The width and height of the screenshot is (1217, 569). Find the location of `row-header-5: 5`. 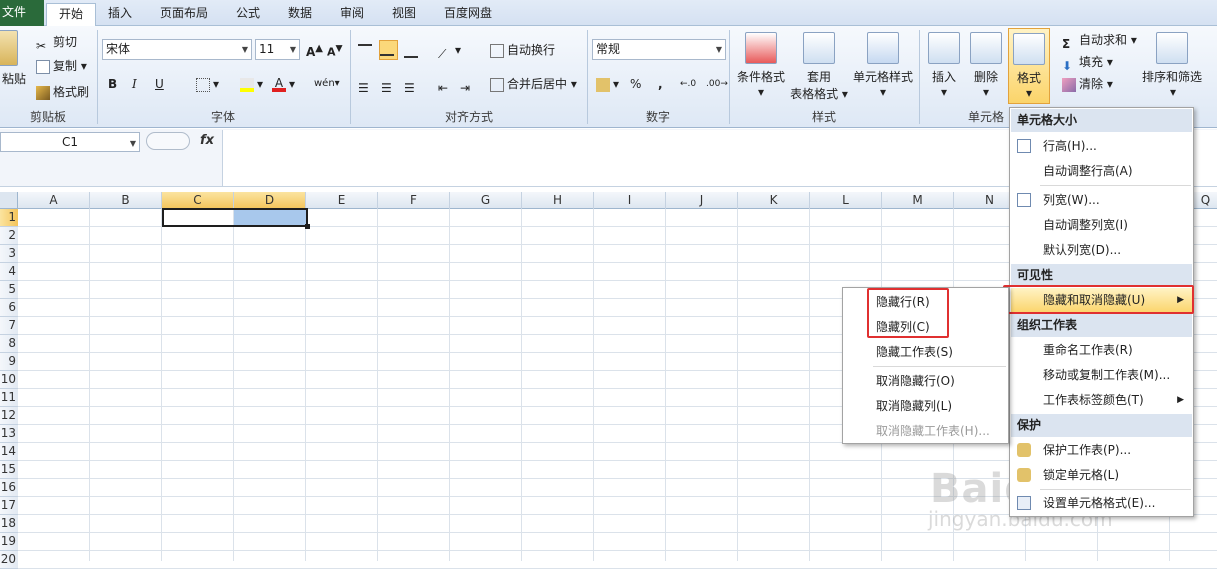

row-header-5: 5 is located at coordinates (9, 290).